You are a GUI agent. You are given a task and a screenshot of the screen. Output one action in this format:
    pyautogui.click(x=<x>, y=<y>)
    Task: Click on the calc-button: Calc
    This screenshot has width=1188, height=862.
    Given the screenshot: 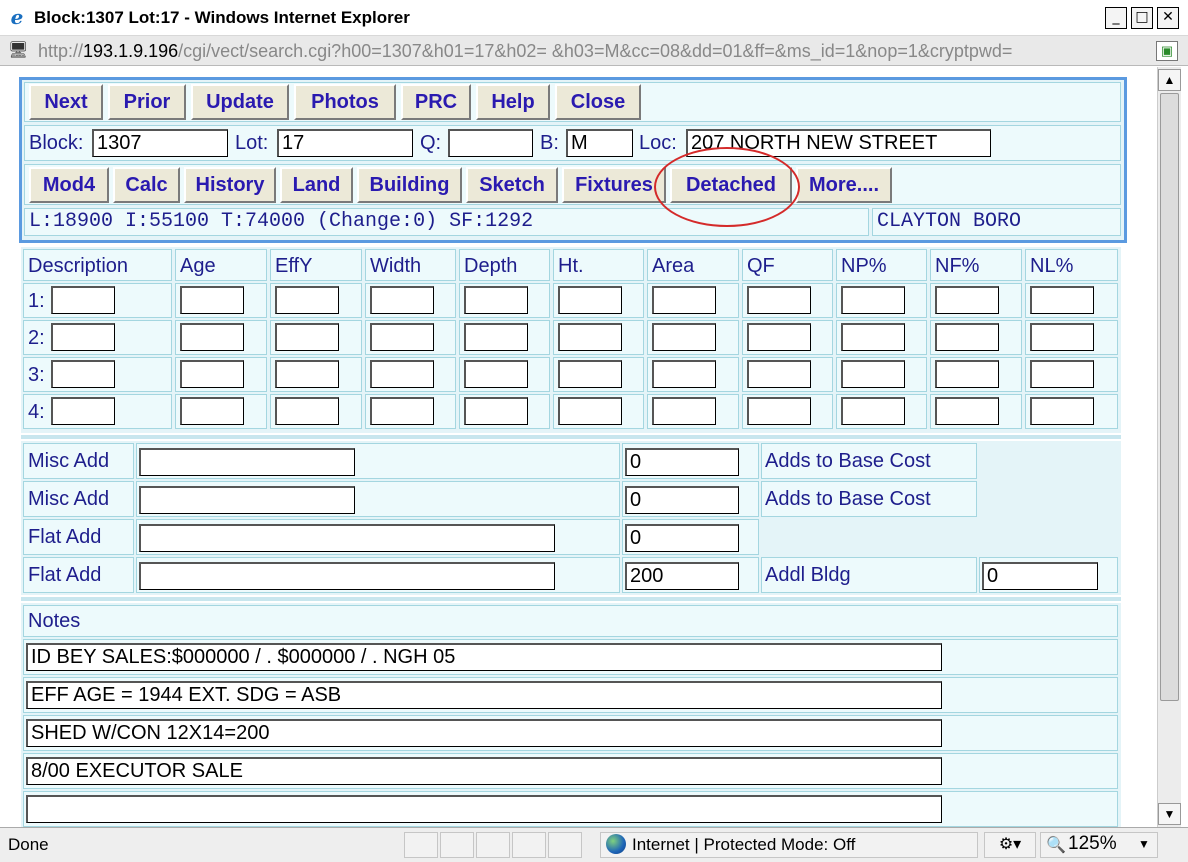 What is the action you would take?
    pyautogui.click(x=146, y=185)
    